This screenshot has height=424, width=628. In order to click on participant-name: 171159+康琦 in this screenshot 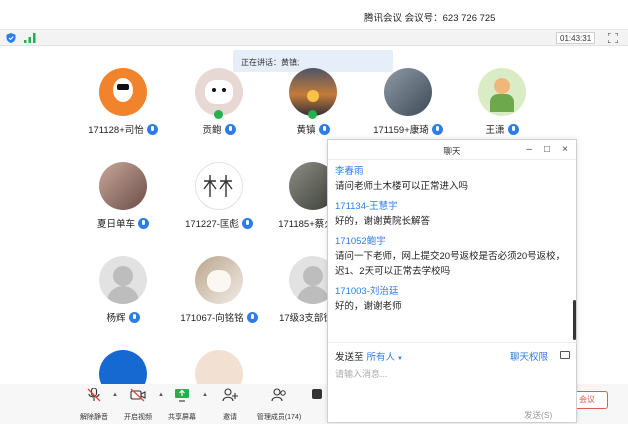, I will do `click(401, 130)`.